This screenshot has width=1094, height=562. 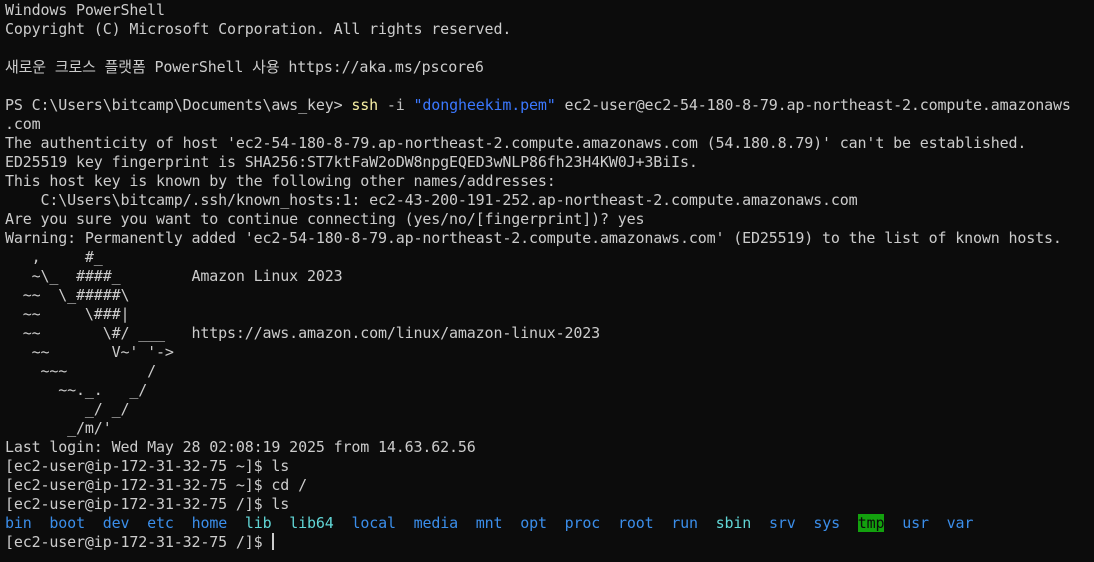 What do you see at coordinates (273, 541) in the screenshot?
I see `text-cursor` at bounding box center [273, 541].